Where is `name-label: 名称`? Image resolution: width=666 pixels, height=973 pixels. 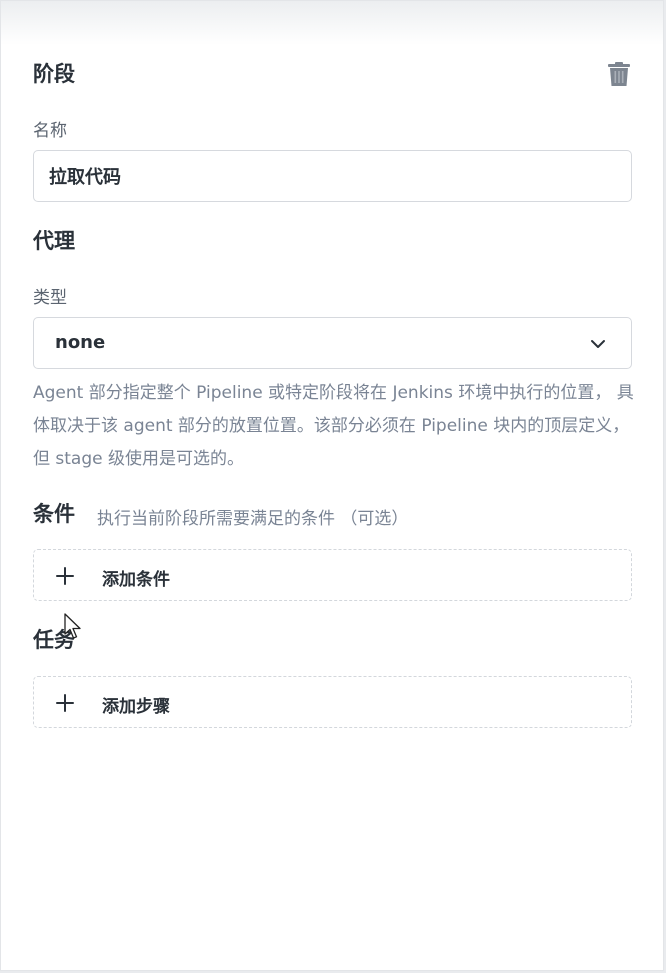
name-label: 名称 is located at coordinates (50, 131).